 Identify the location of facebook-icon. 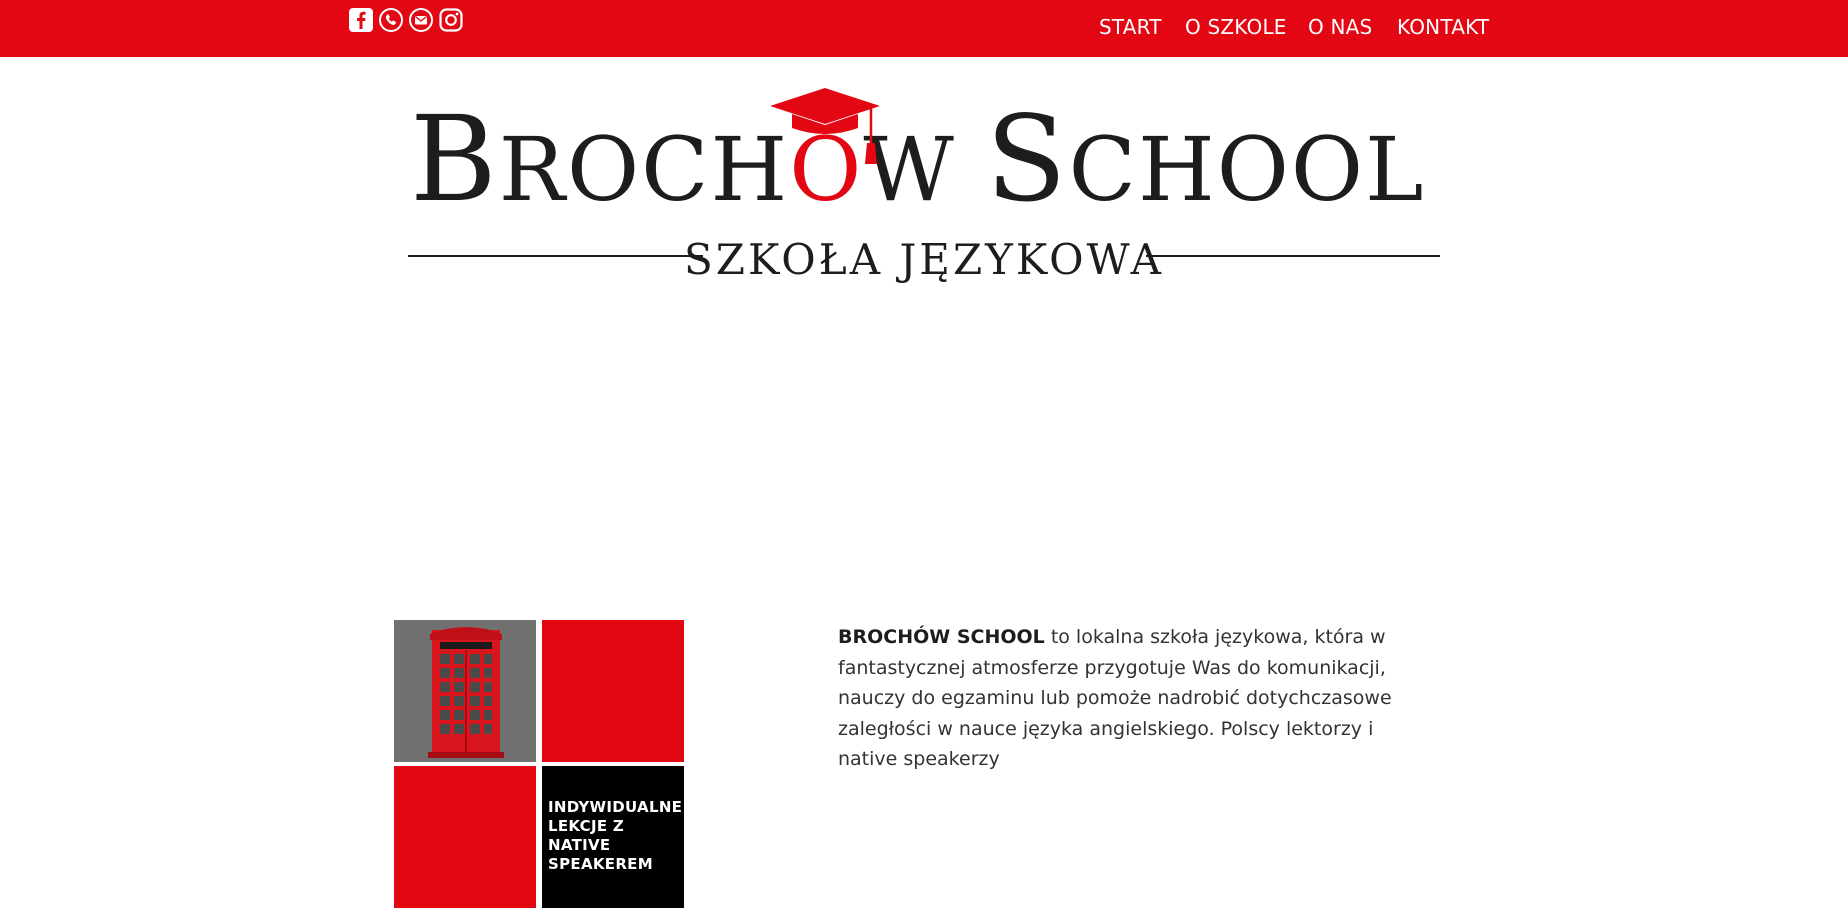
(361, 20).